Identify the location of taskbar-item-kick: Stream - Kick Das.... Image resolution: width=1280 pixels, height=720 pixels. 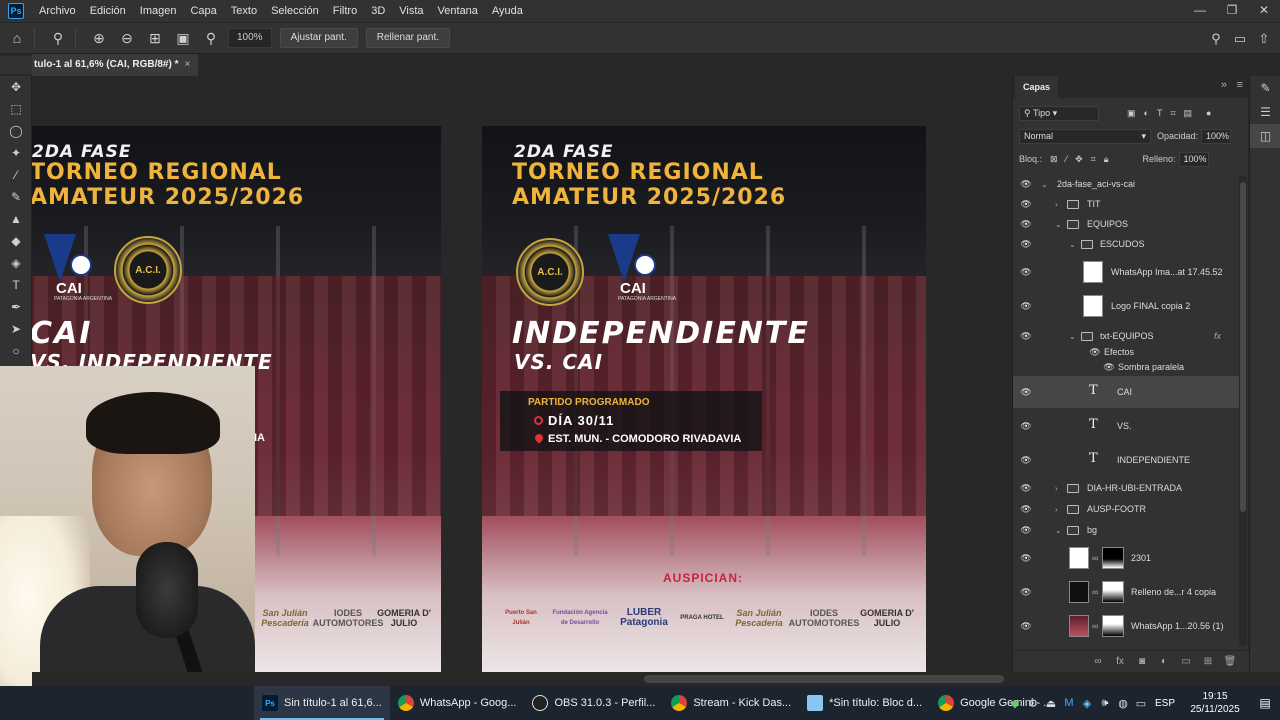
(731, 703).